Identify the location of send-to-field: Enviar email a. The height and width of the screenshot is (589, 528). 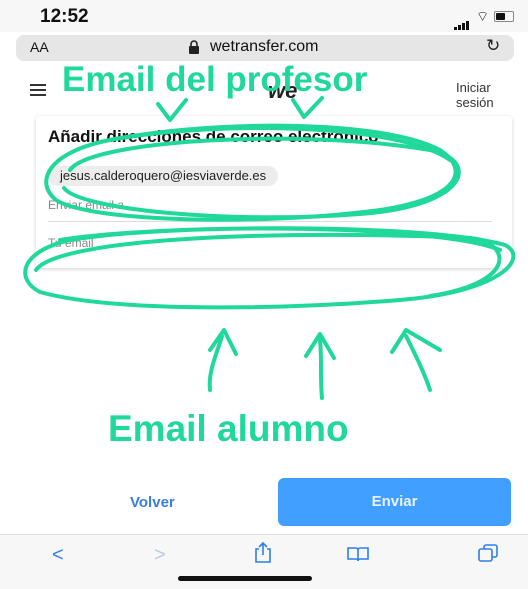
(86, 205).